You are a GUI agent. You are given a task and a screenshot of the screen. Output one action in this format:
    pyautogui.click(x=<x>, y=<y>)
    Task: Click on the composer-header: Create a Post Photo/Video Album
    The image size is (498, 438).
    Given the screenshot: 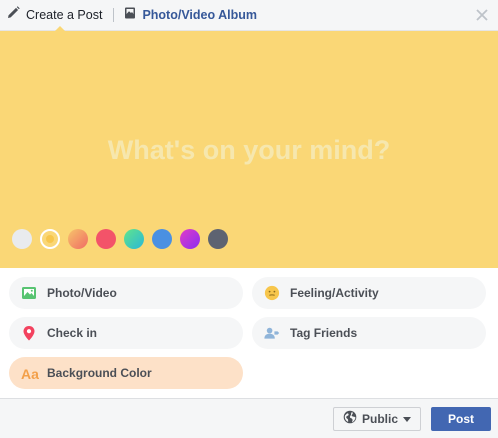 What is the action you would take?
    pyautogui.click(x=249, y=16)
    